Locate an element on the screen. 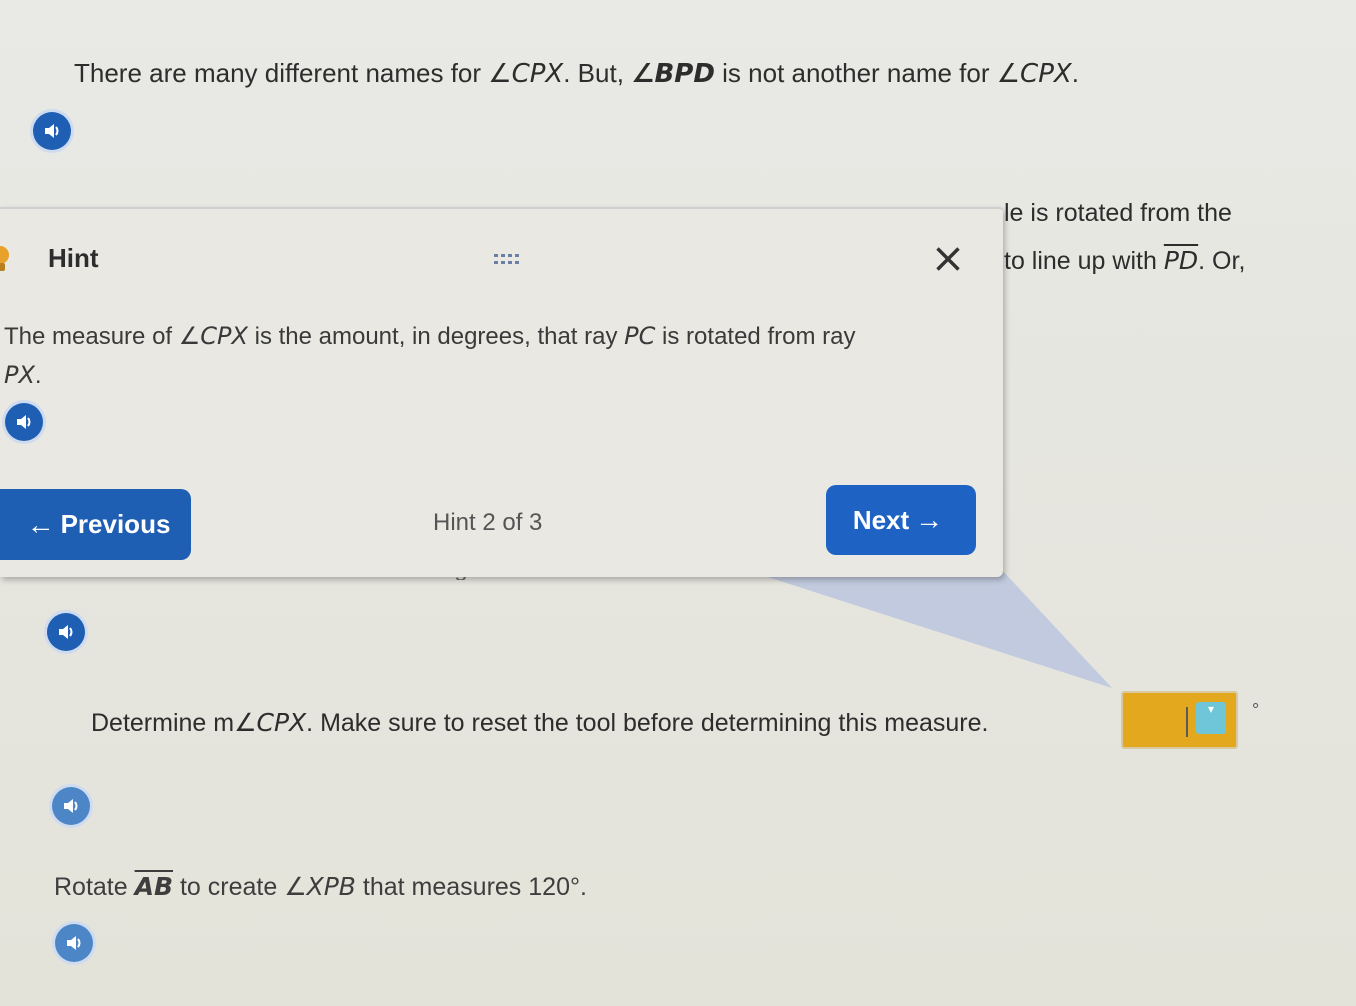 The width and height of the screenshot is (1356, 1006). lightbulb-icon is located at coordinates (4, 258).